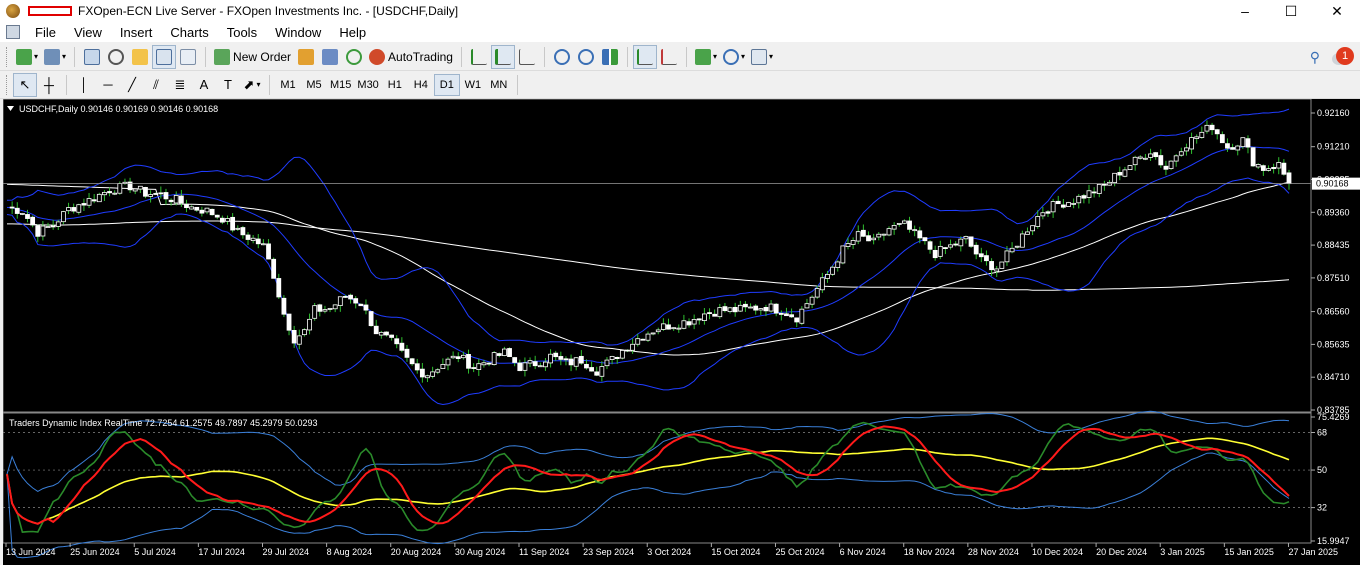 The width and height of the screenshot is (1360, 565). Describe the element at coordinates (586, 57) in the screenshot. I see `zoom-out-button` at that location.